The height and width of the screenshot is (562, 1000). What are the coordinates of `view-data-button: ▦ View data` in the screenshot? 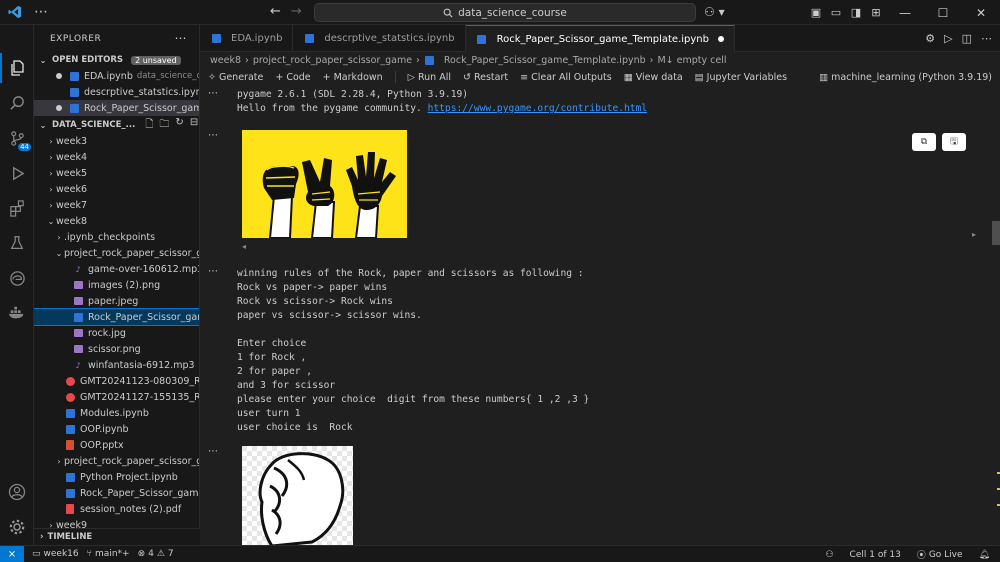 It's located at (653, 77).